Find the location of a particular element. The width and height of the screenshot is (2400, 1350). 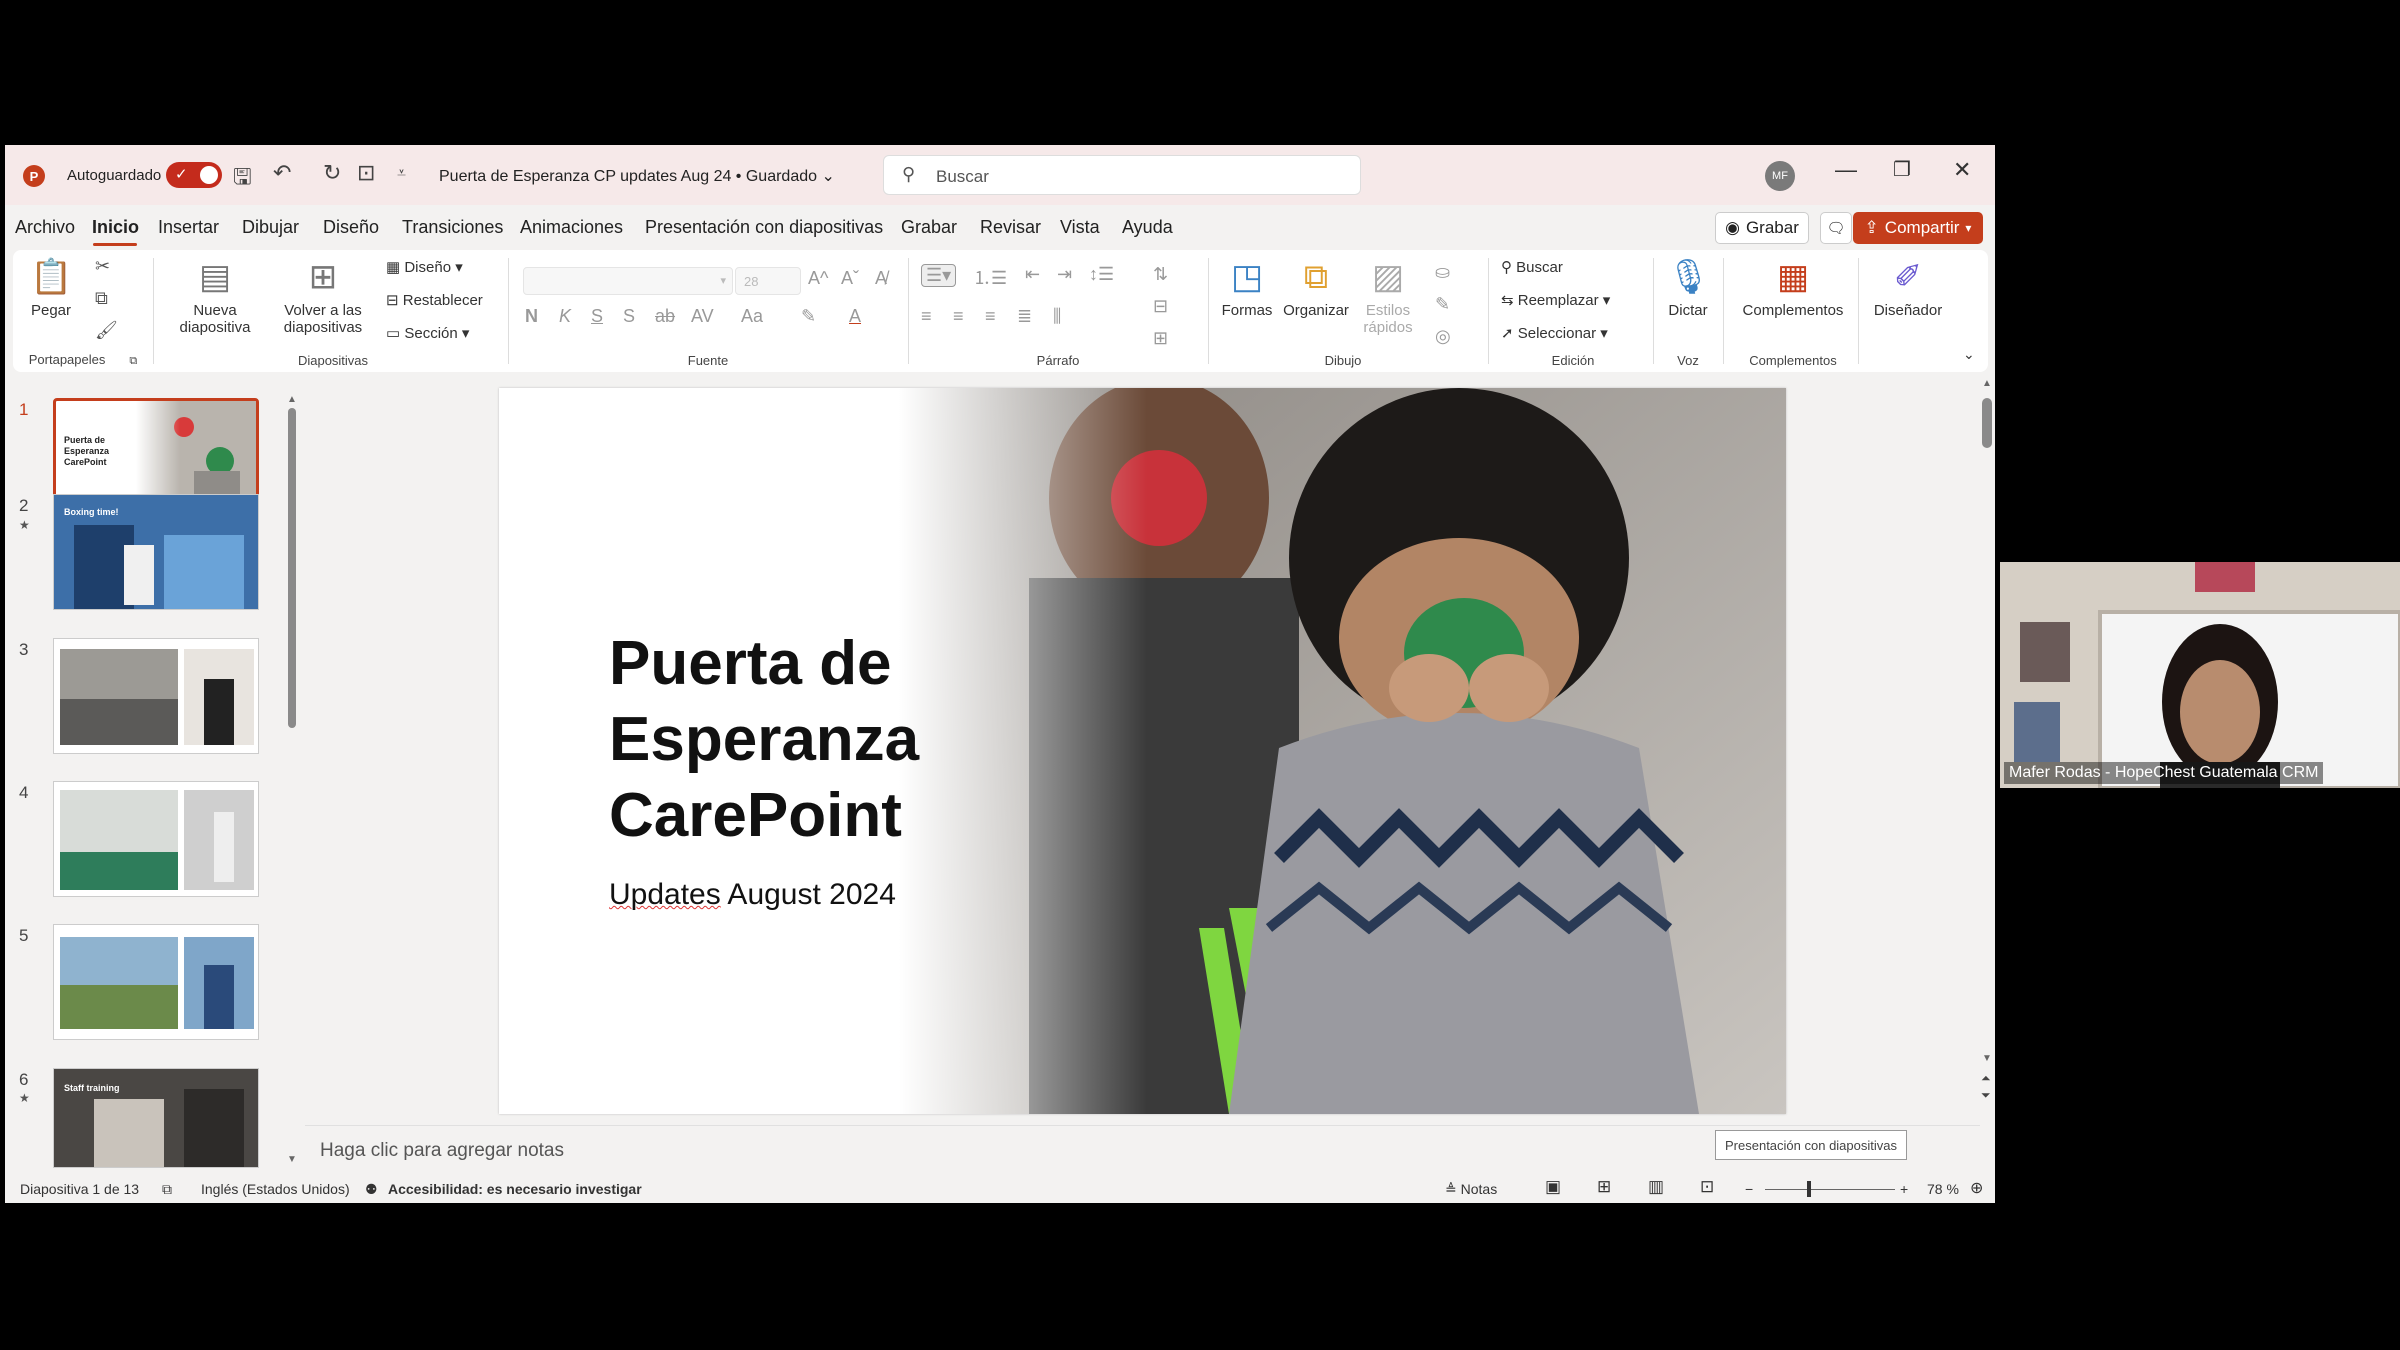

shapes-button: ◳ Formas is located at coordinates (1247, 287).